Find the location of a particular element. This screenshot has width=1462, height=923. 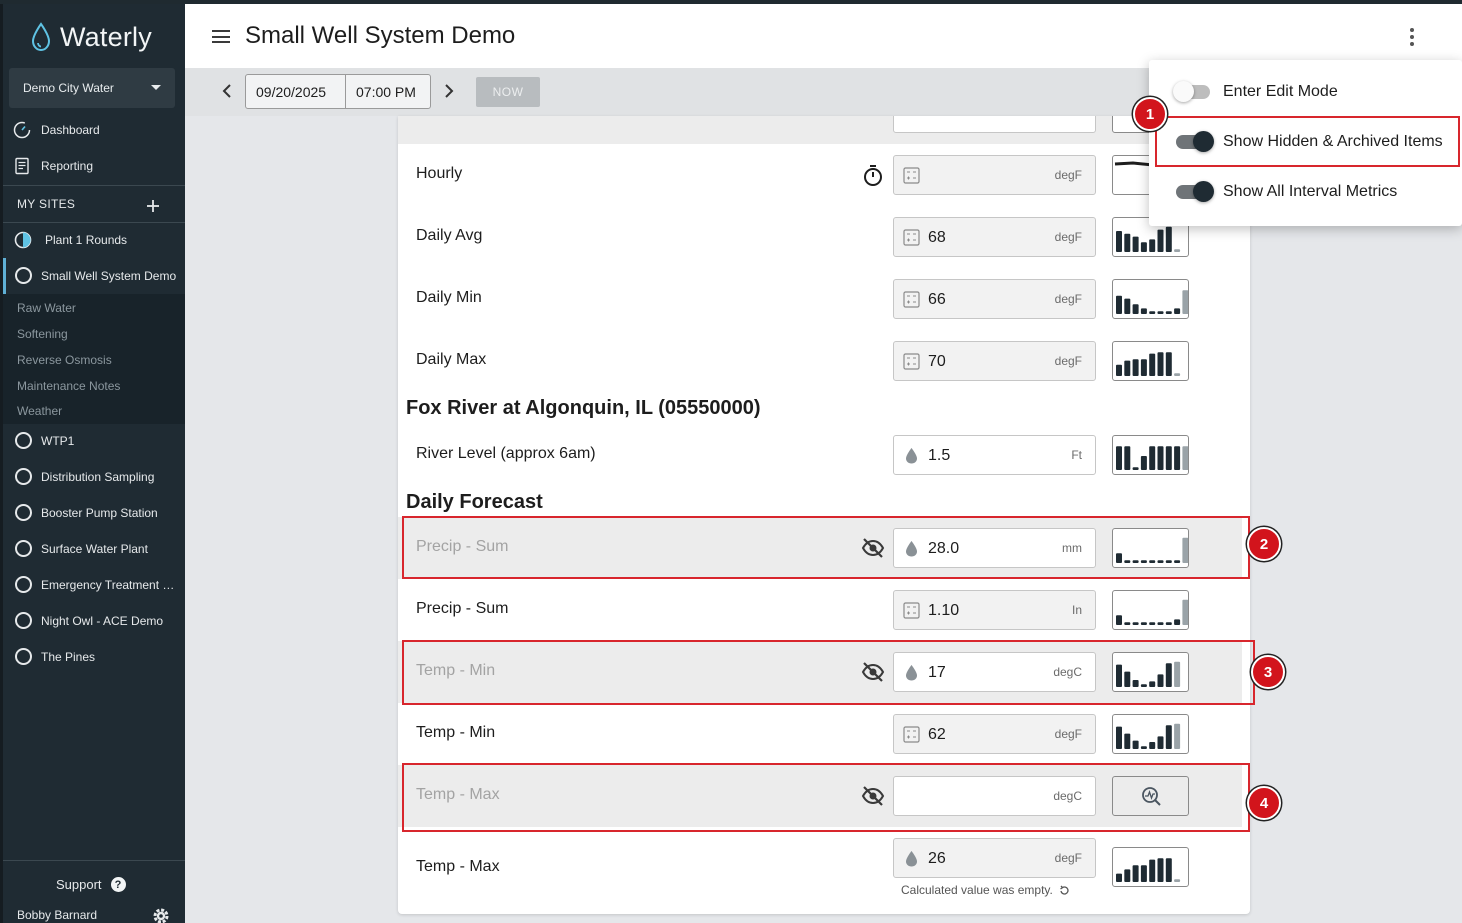

site-plant-1-rounds: Plant 1 Rounds is located at coordinates (92, 240).